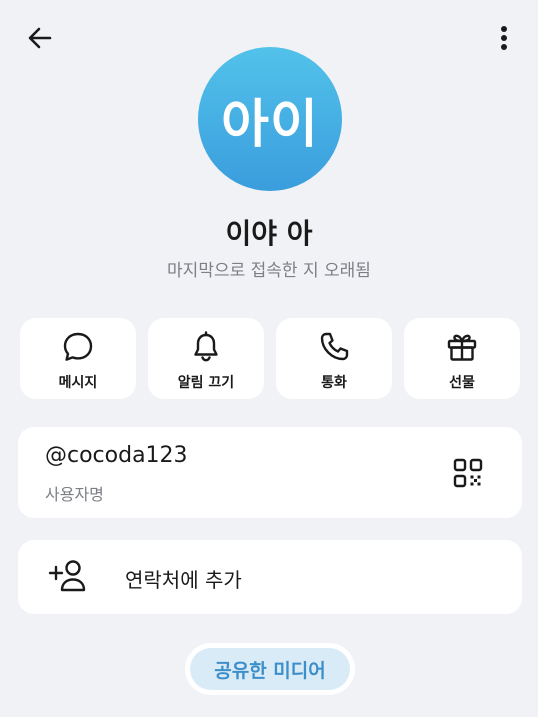  I want to click on more-vertical-icon, so click(504, 38).